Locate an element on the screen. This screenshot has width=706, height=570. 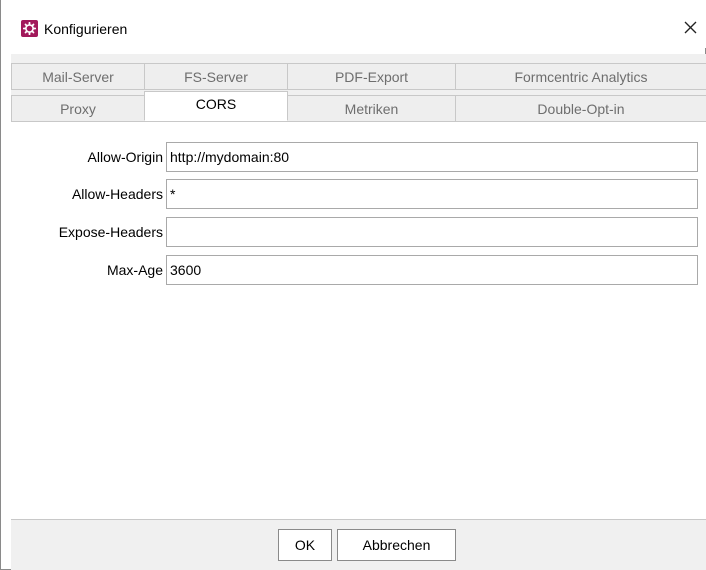
tab-formcentric-analytics: Formcentric Analytics is located at coordinates (580, 76).